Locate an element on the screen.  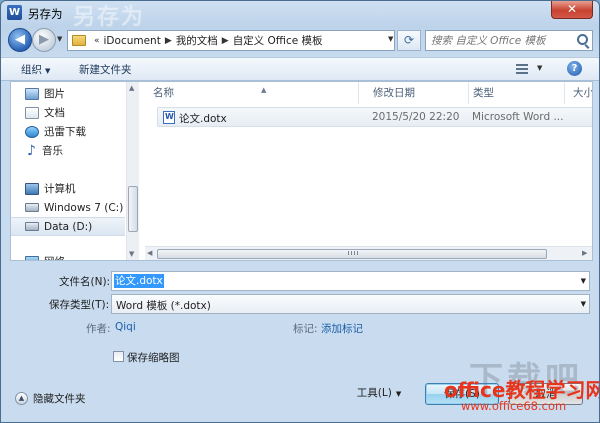
search-icon is located at coordinates (582, 39).